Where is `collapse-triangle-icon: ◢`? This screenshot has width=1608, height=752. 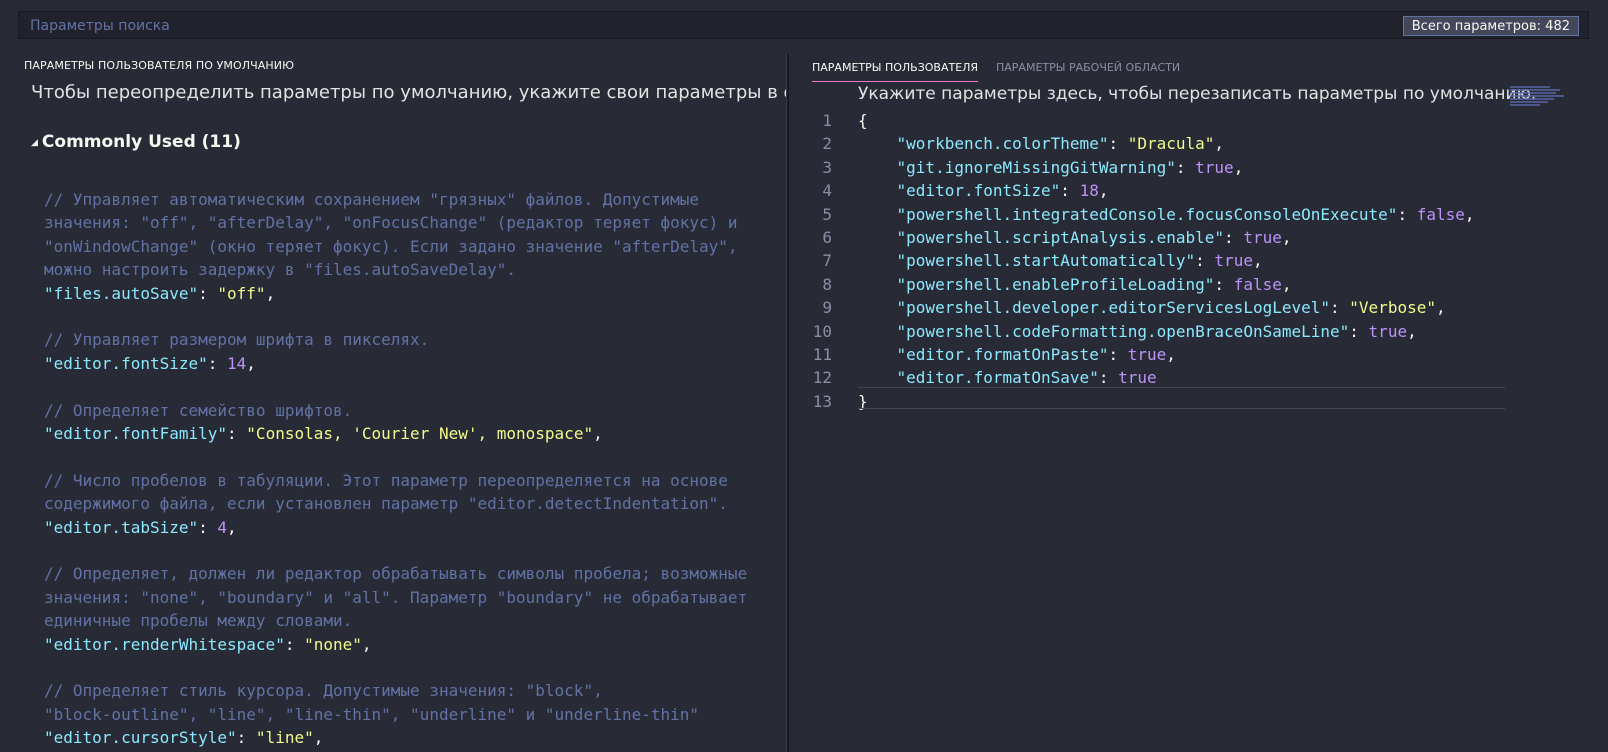
collapse-triangle-icon: ◢ is located at coordinates (34, 143).